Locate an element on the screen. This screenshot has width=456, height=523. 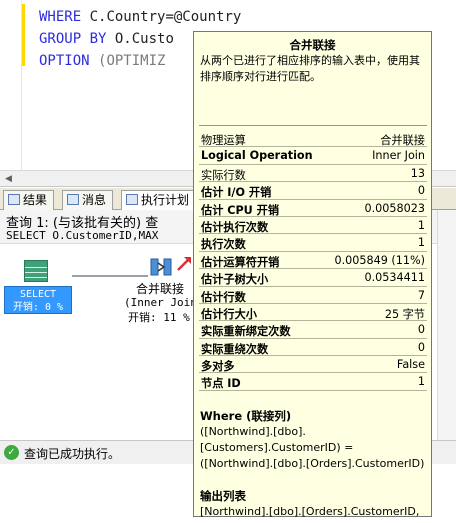
property-key: 估计执行次数 is located at coordinates (235, 227).